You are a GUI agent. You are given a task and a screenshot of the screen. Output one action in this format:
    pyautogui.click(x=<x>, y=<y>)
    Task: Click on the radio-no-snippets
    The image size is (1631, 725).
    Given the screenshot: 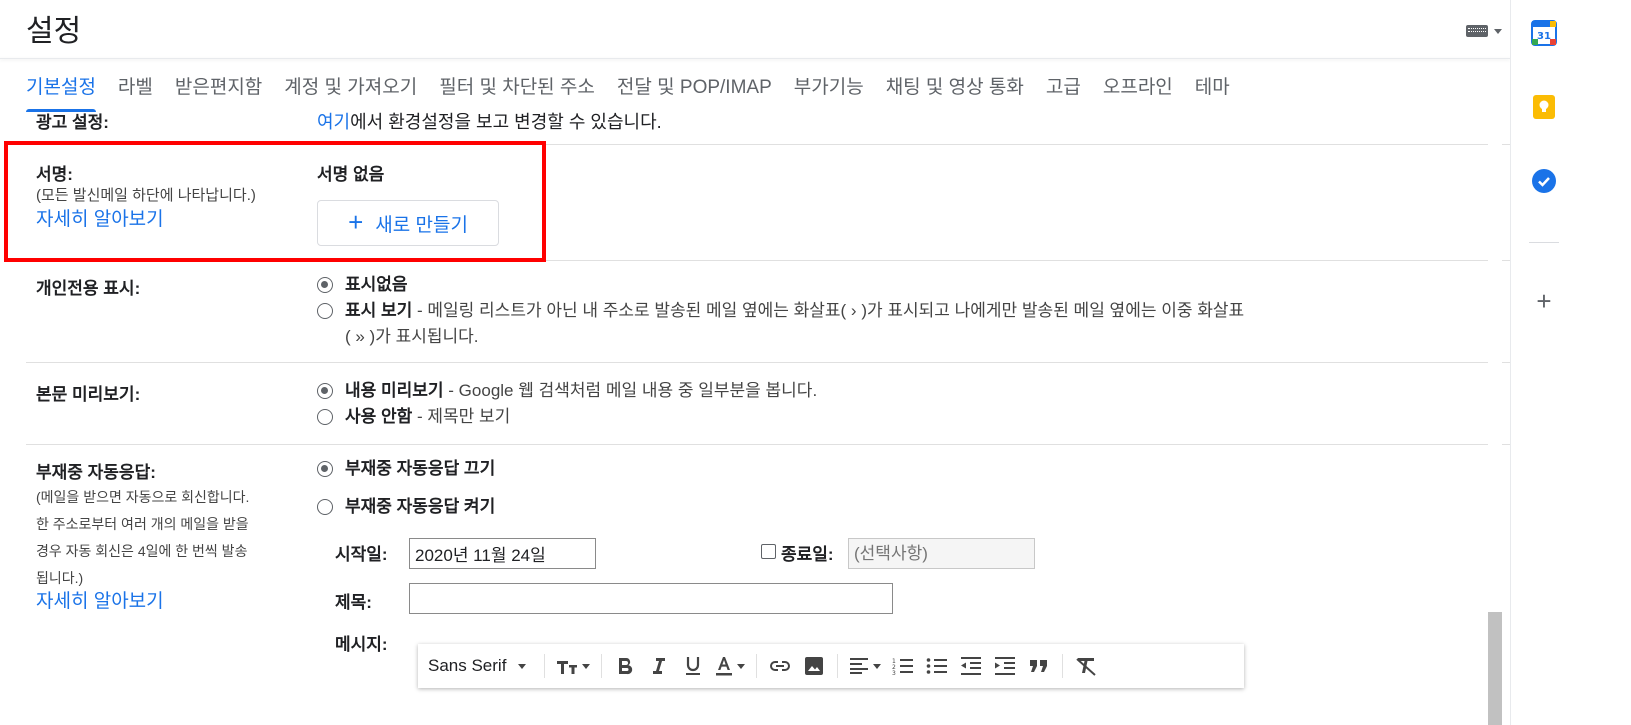 What is the action you would take?
    pyautogui.click(x=325, y=417)
    